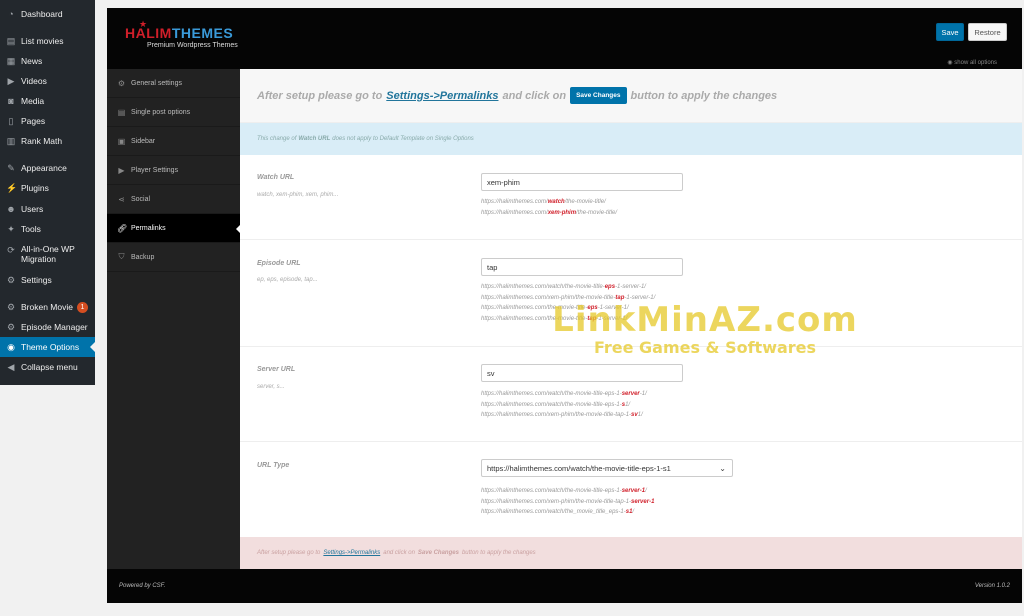  I want to click on version-label: Version 1.0.2, so click(992, 586).